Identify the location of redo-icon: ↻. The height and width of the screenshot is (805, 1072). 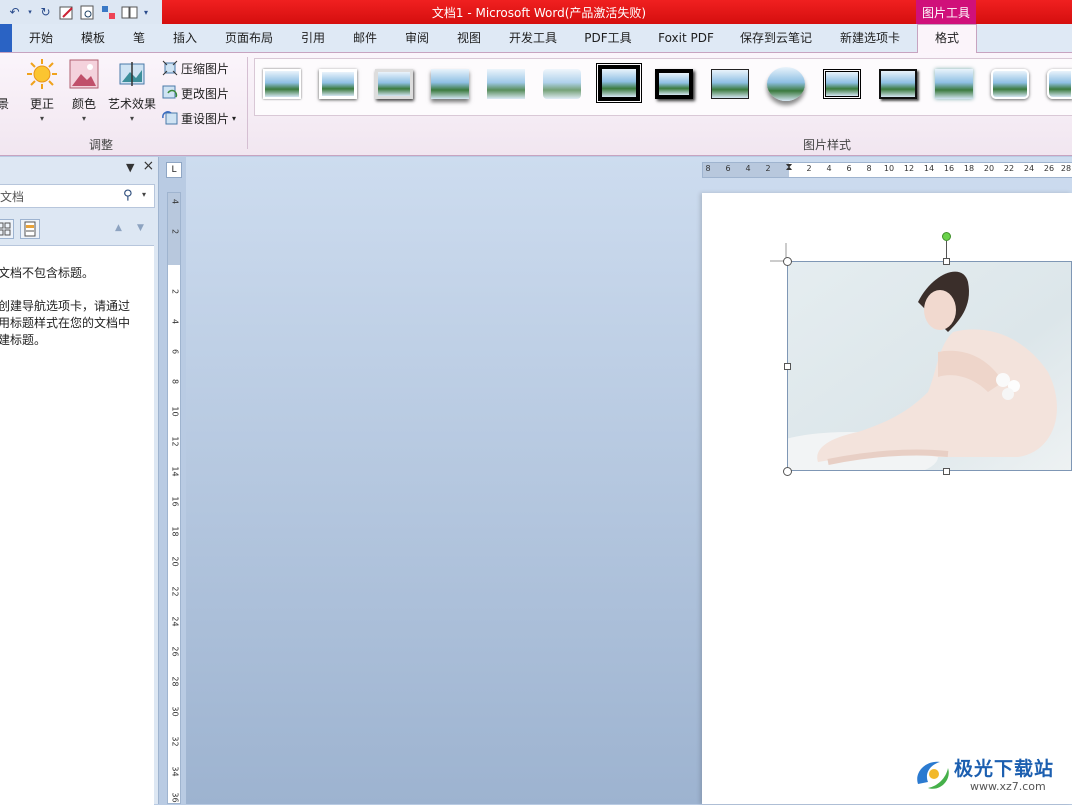
(45, 12).